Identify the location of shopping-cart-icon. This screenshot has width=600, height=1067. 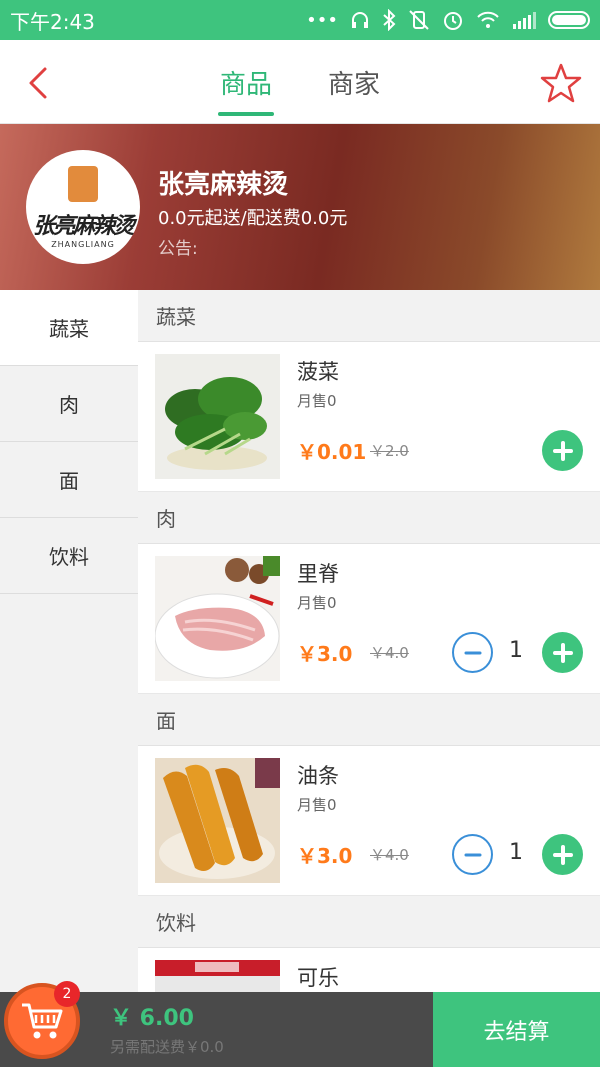
(42, 1021).